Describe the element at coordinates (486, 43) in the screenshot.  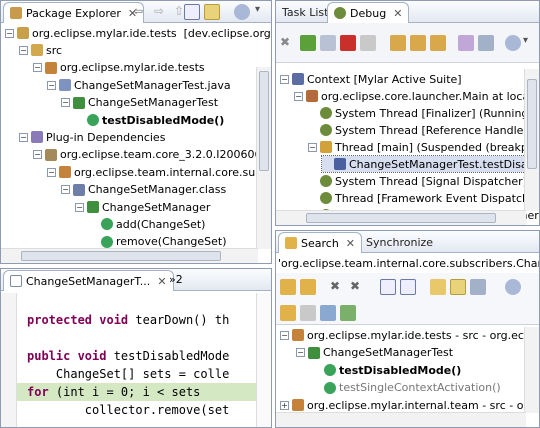
I see `use-step-filters-icon` at that location.